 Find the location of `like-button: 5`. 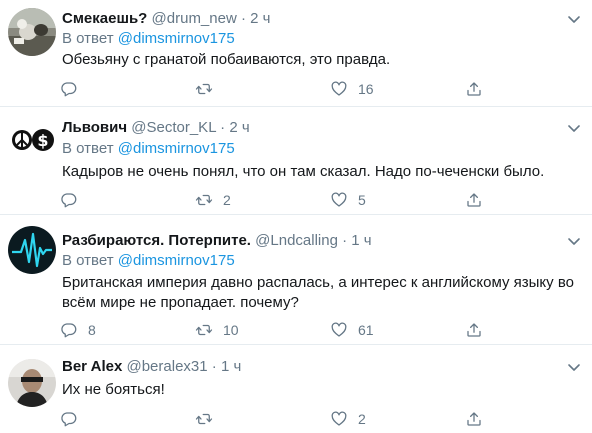

like-button: 5 is located at coordinates (348, 200).